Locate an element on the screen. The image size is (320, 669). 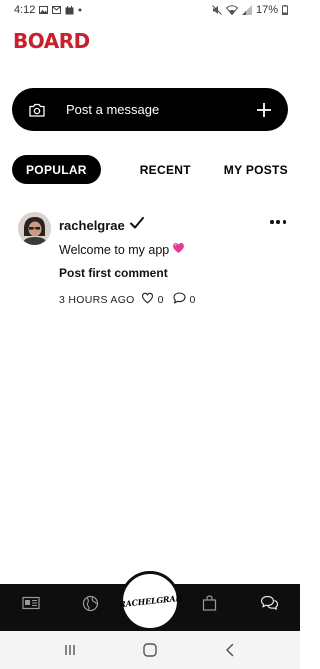
tab-my-posts: MY POSTS is located at coordinates (256, 169).